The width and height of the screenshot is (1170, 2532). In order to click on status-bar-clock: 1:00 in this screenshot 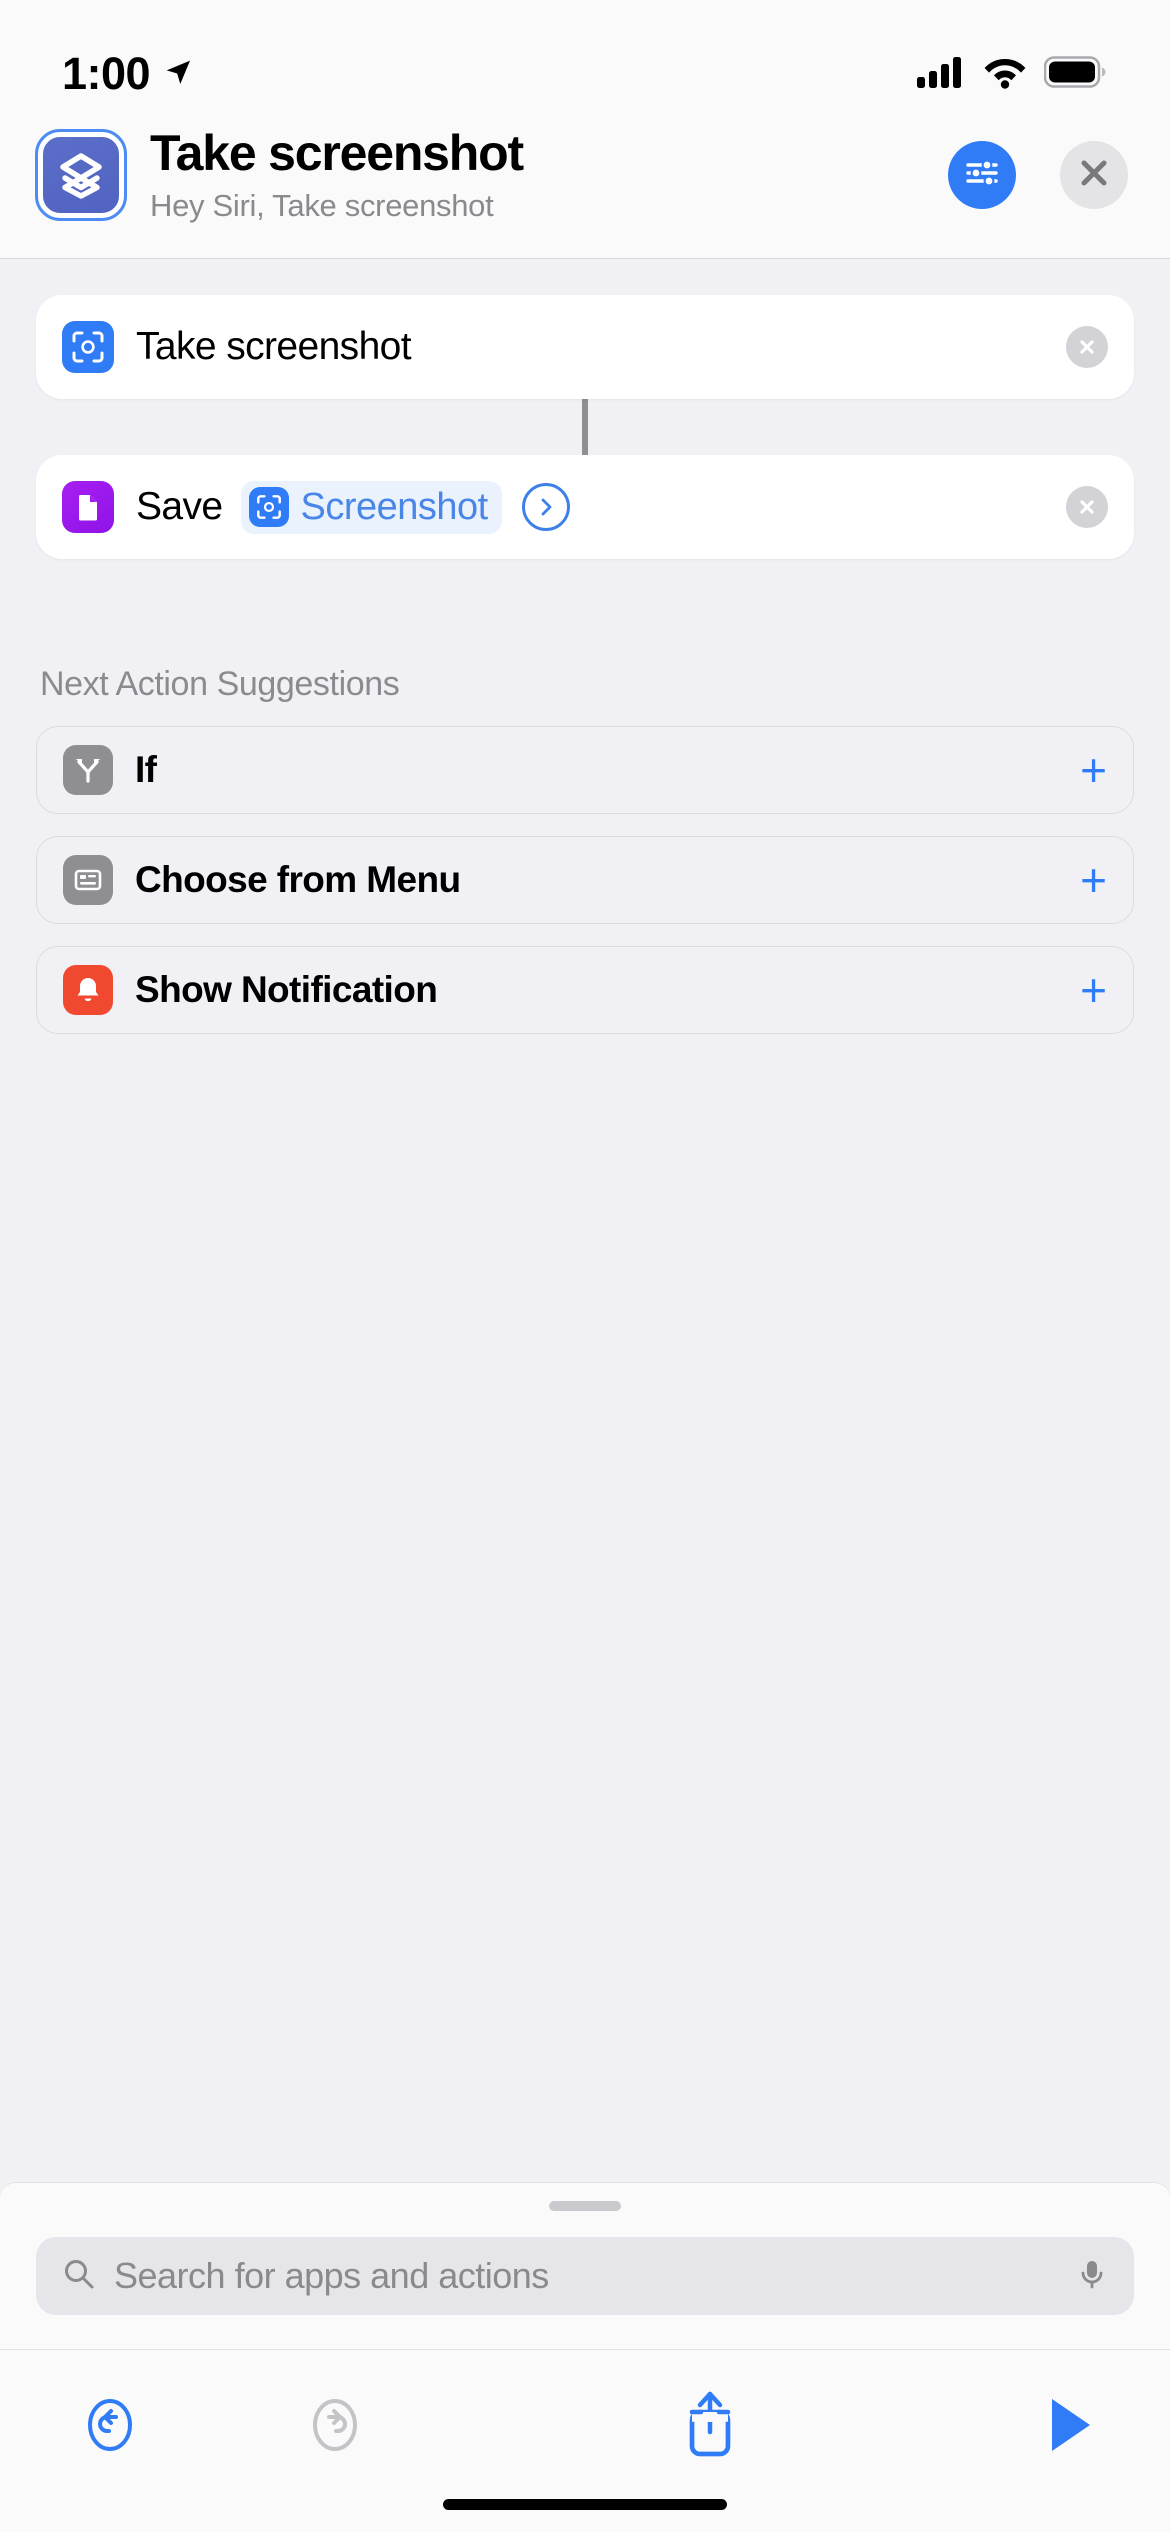, I will do `click(106, 73)`.